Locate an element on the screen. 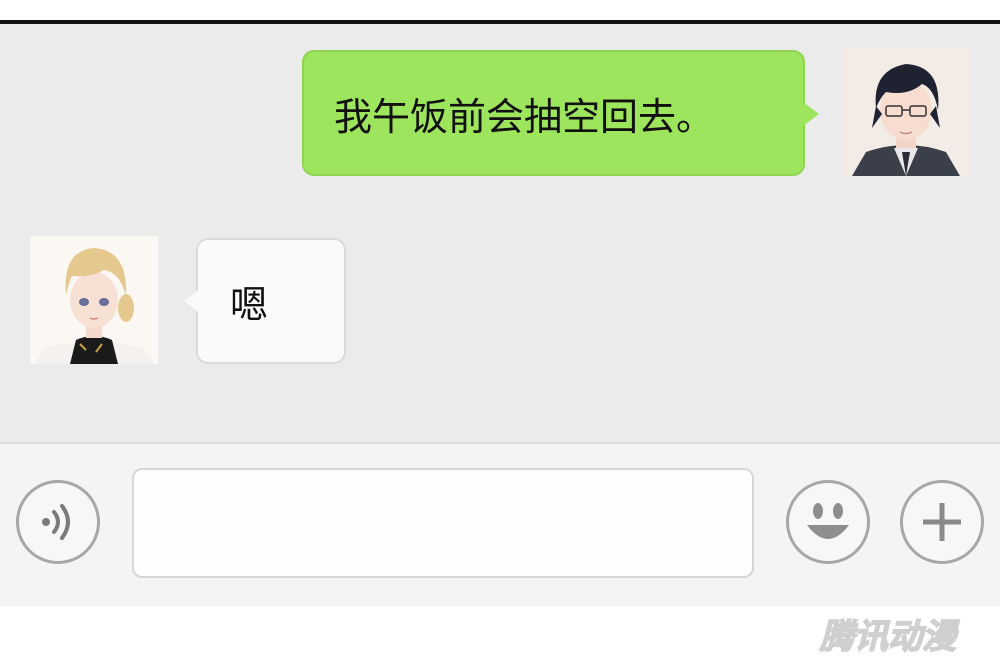 The width and height of the screenshot is (1000, 672). voice-button is located at coordinates (58, 522).